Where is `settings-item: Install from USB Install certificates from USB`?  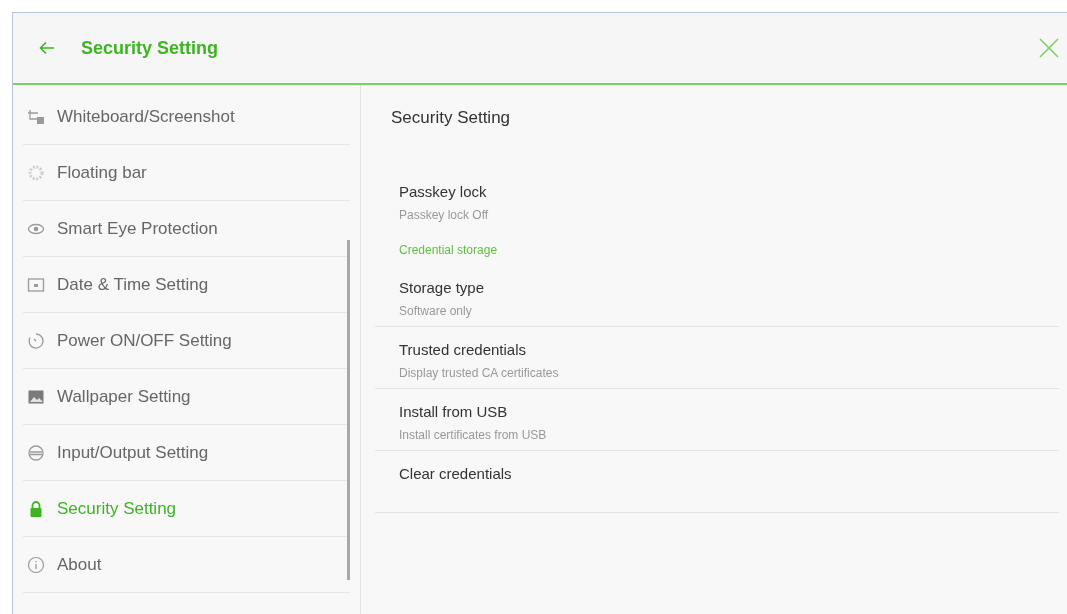 settings-item: Install from USB Install certificates from USB is located at coordinates (717, 419).